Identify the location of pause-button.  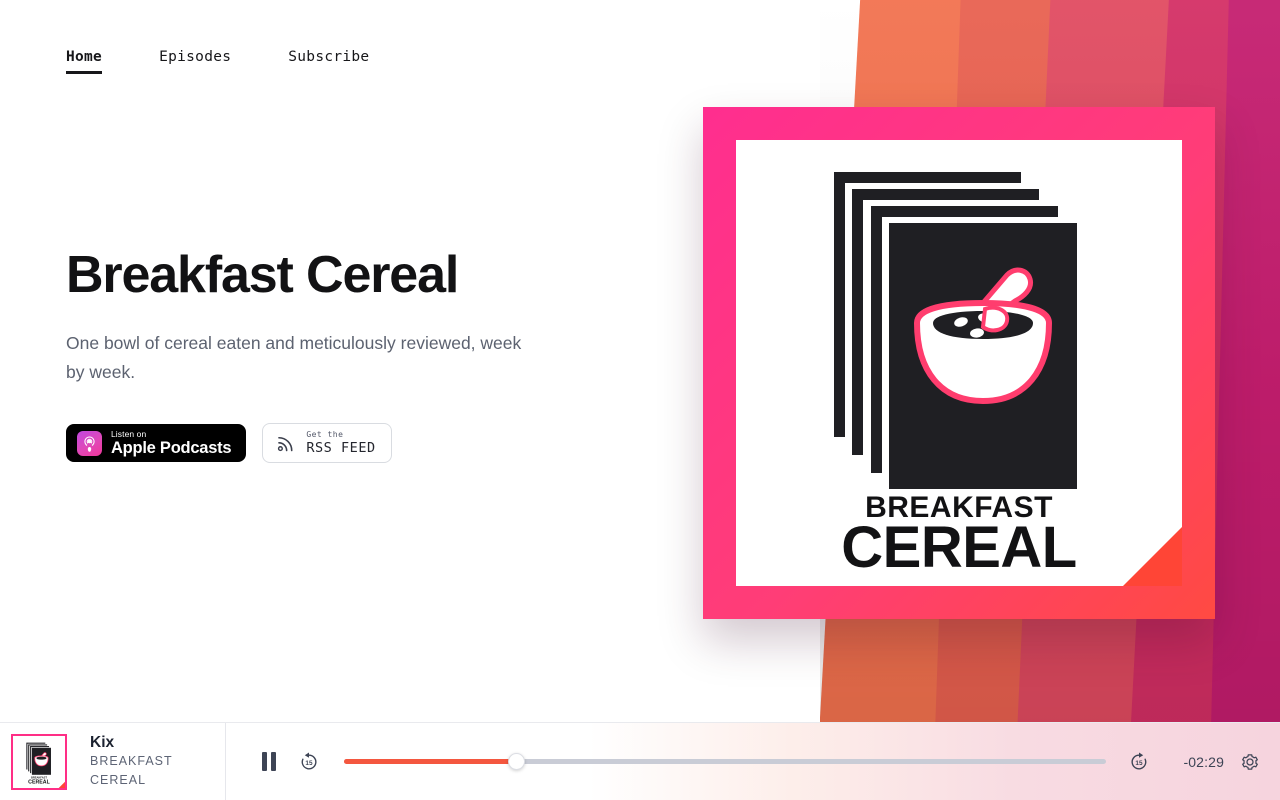
(269, 762).